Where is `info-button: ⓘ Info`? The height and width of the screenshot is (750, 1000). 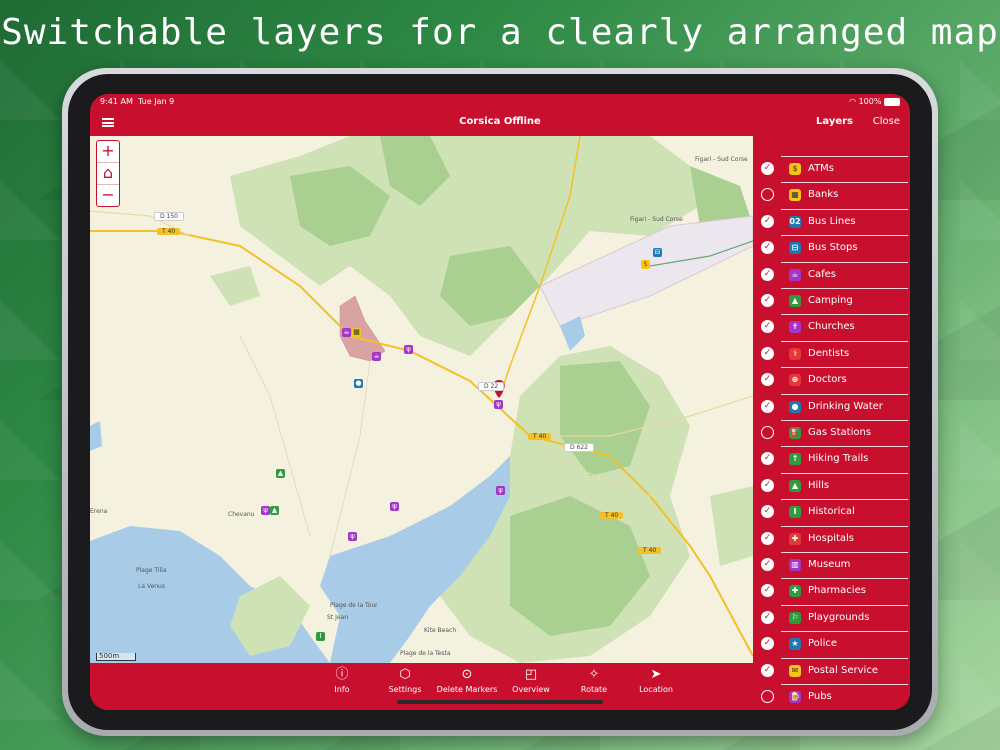 info-button: ⓘ Info is located at coordinates (342, 680).